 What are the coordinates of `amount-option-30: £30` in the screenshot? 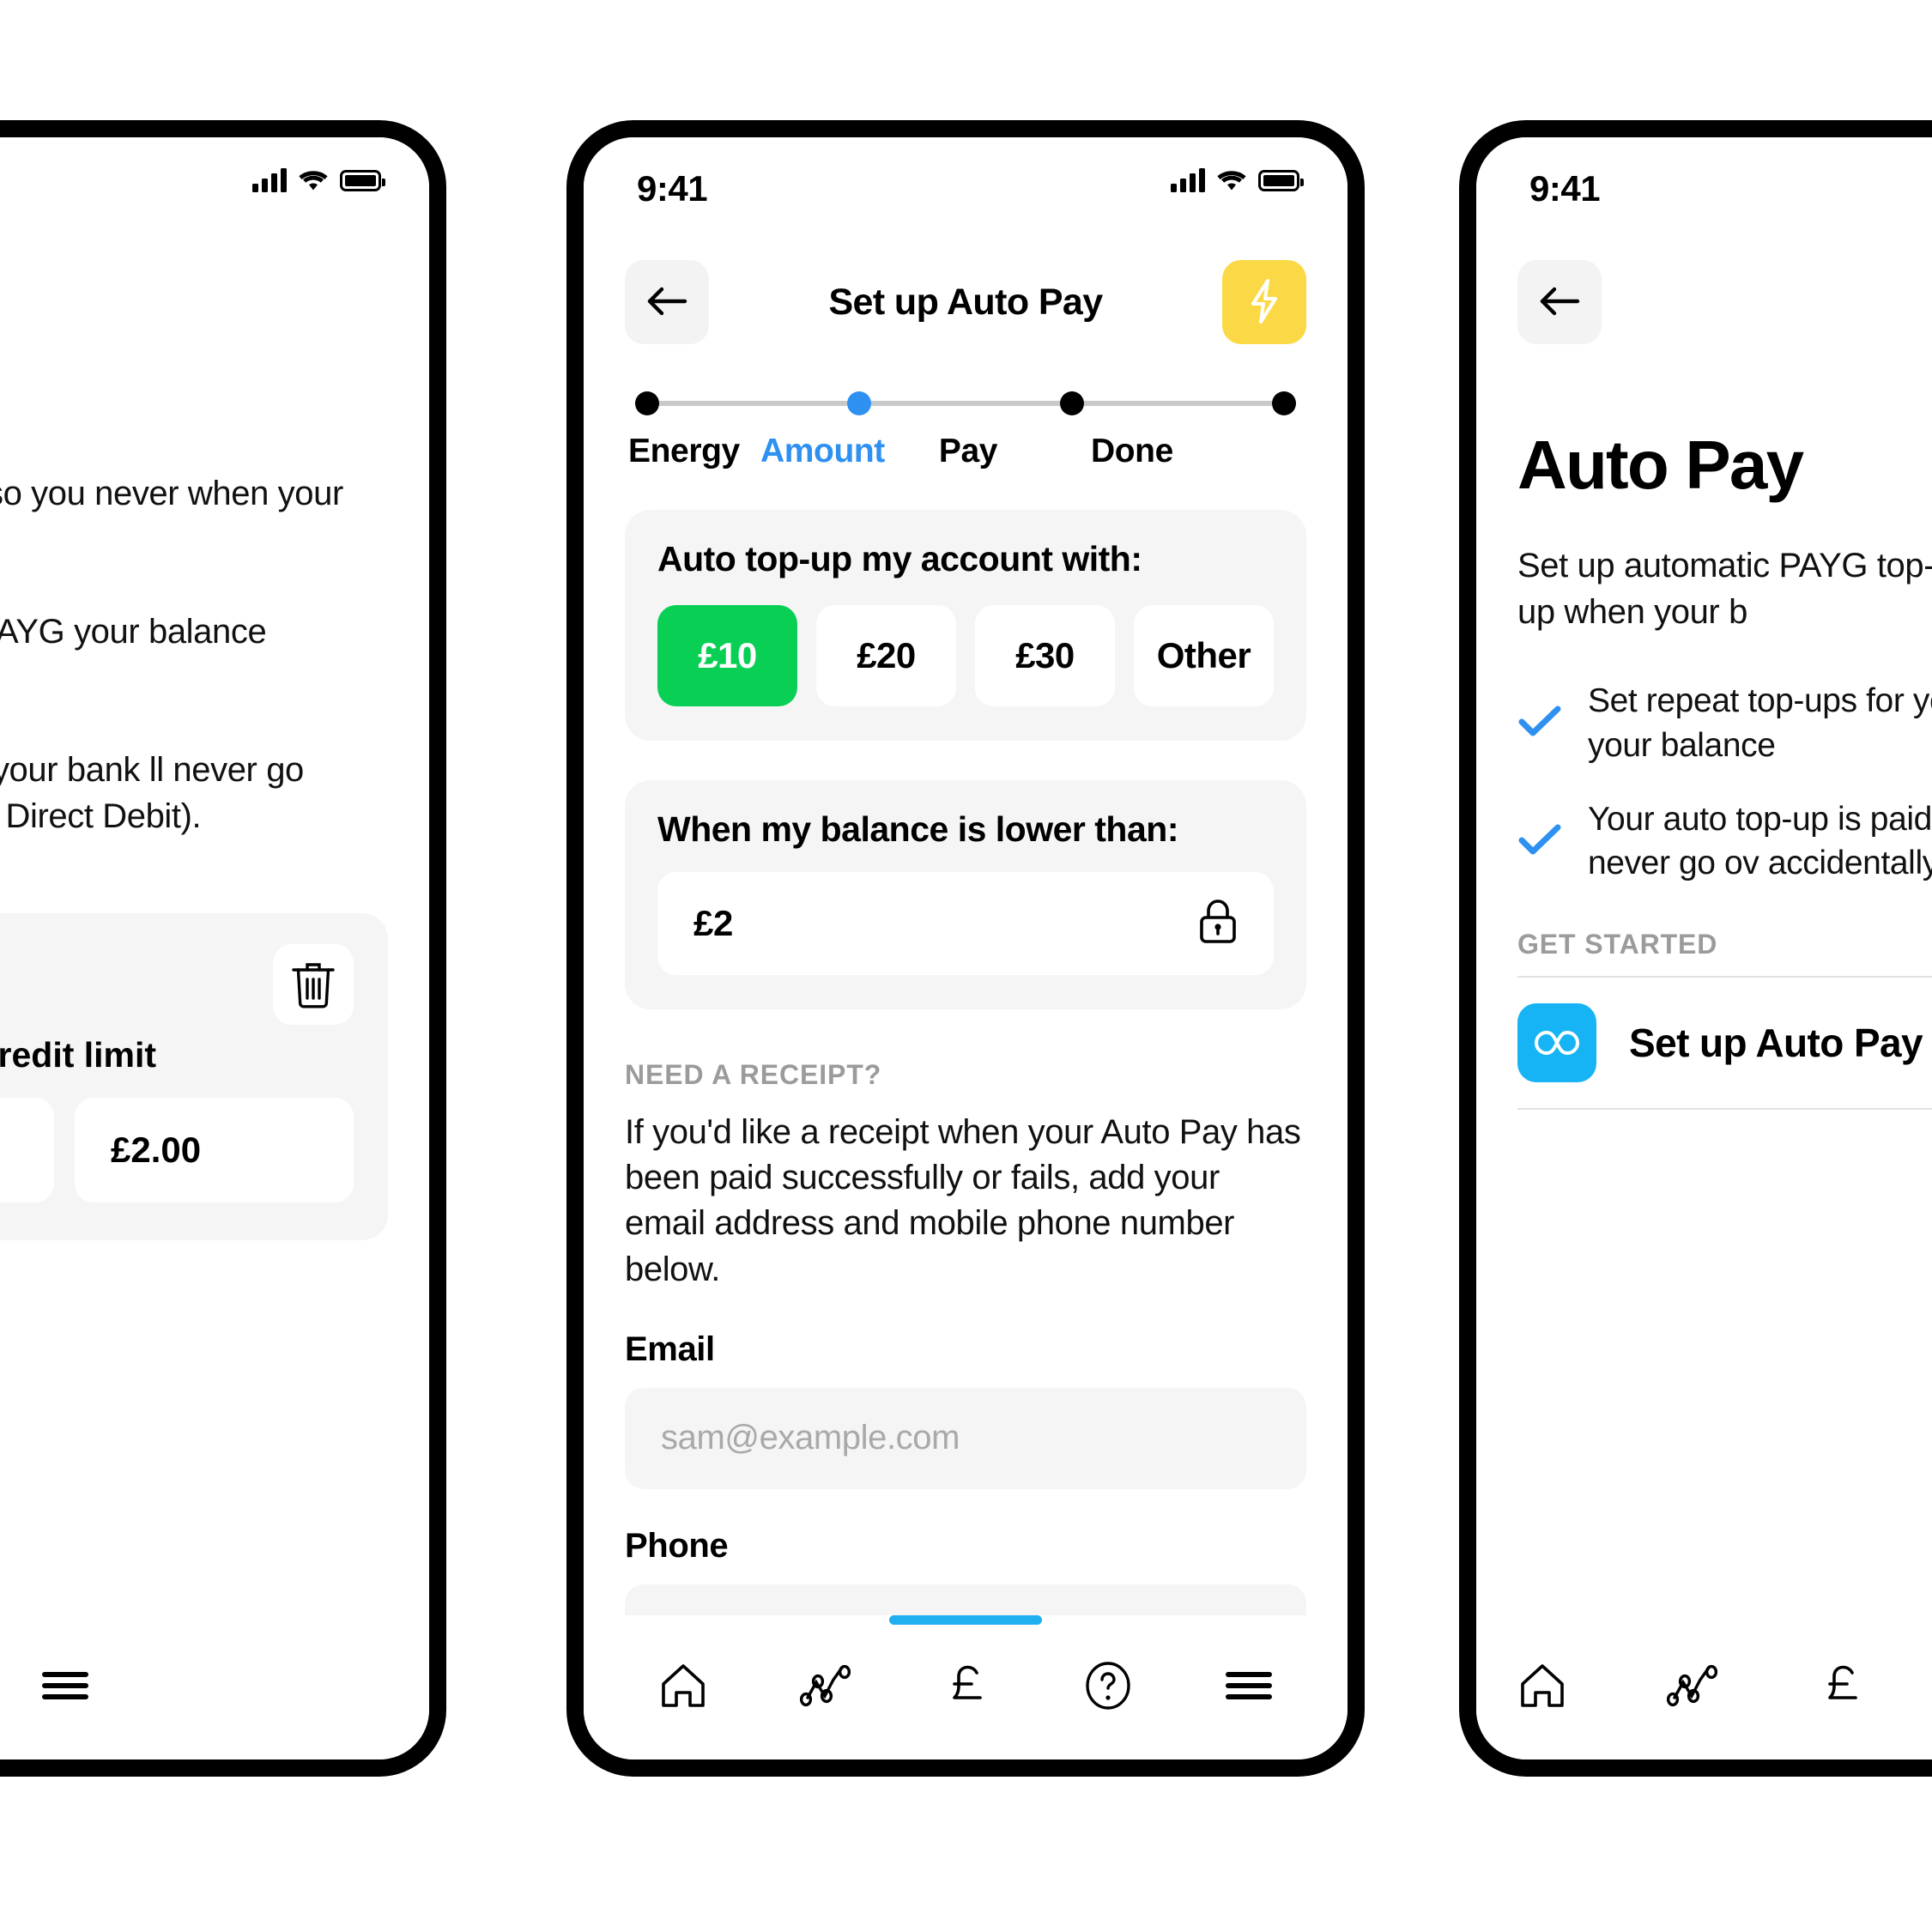 It's located at (1045, 655).